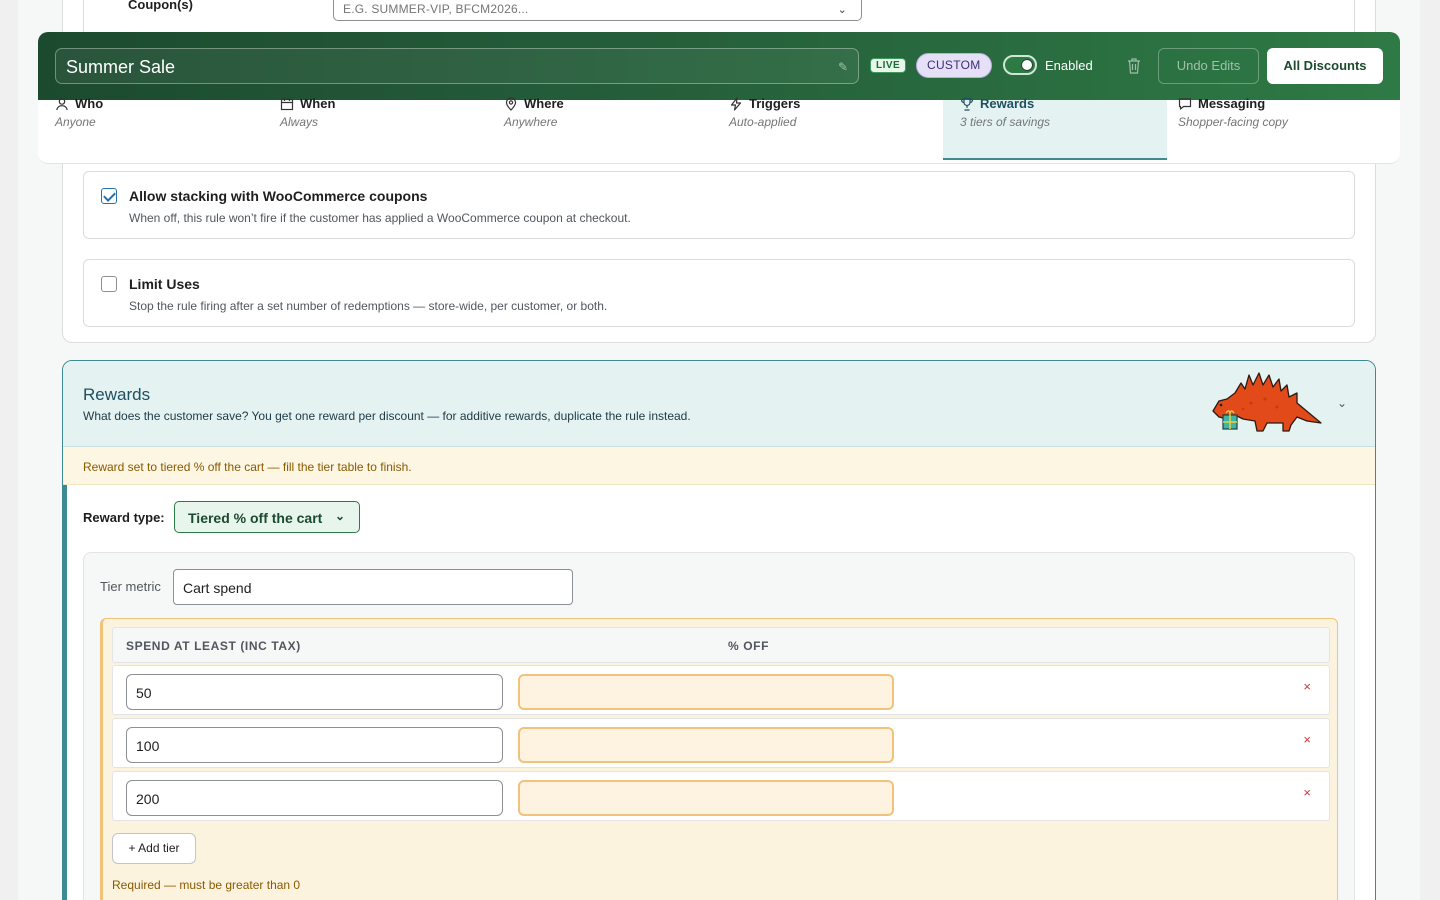 This screenshot has width=1440, height=900. Describe the element at coordinates (213, 646) in the screenshot. I see `spend-column-header: SPEND AT LEAST (INC TAX)` at that location.